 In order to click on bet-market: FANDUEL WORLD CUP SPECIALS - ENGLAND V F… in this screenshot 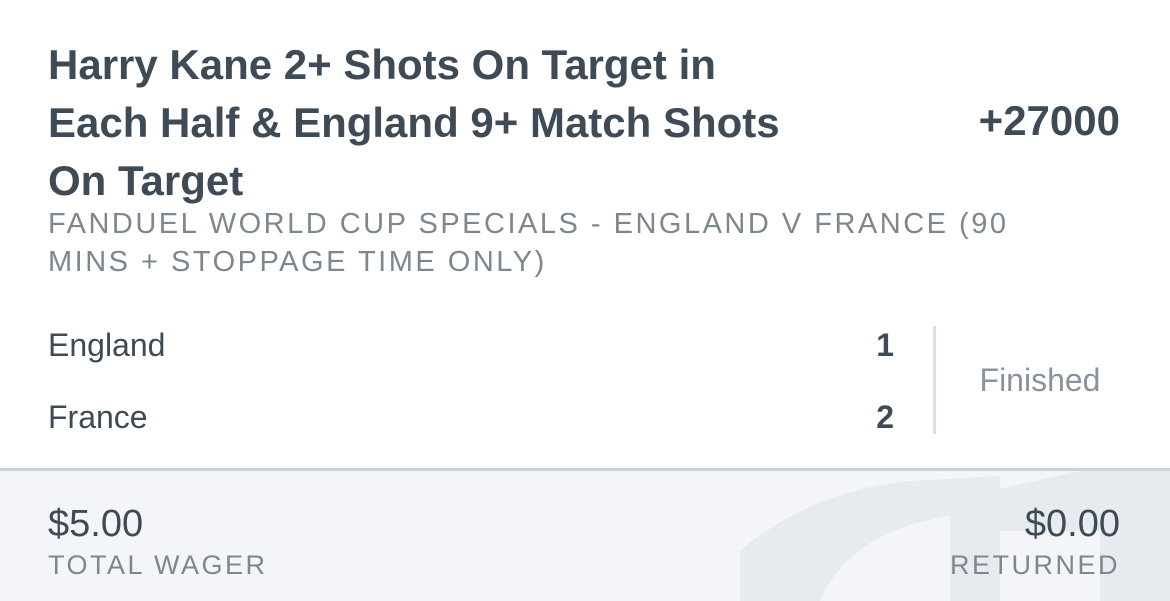, I will do `click(528, 243)`.